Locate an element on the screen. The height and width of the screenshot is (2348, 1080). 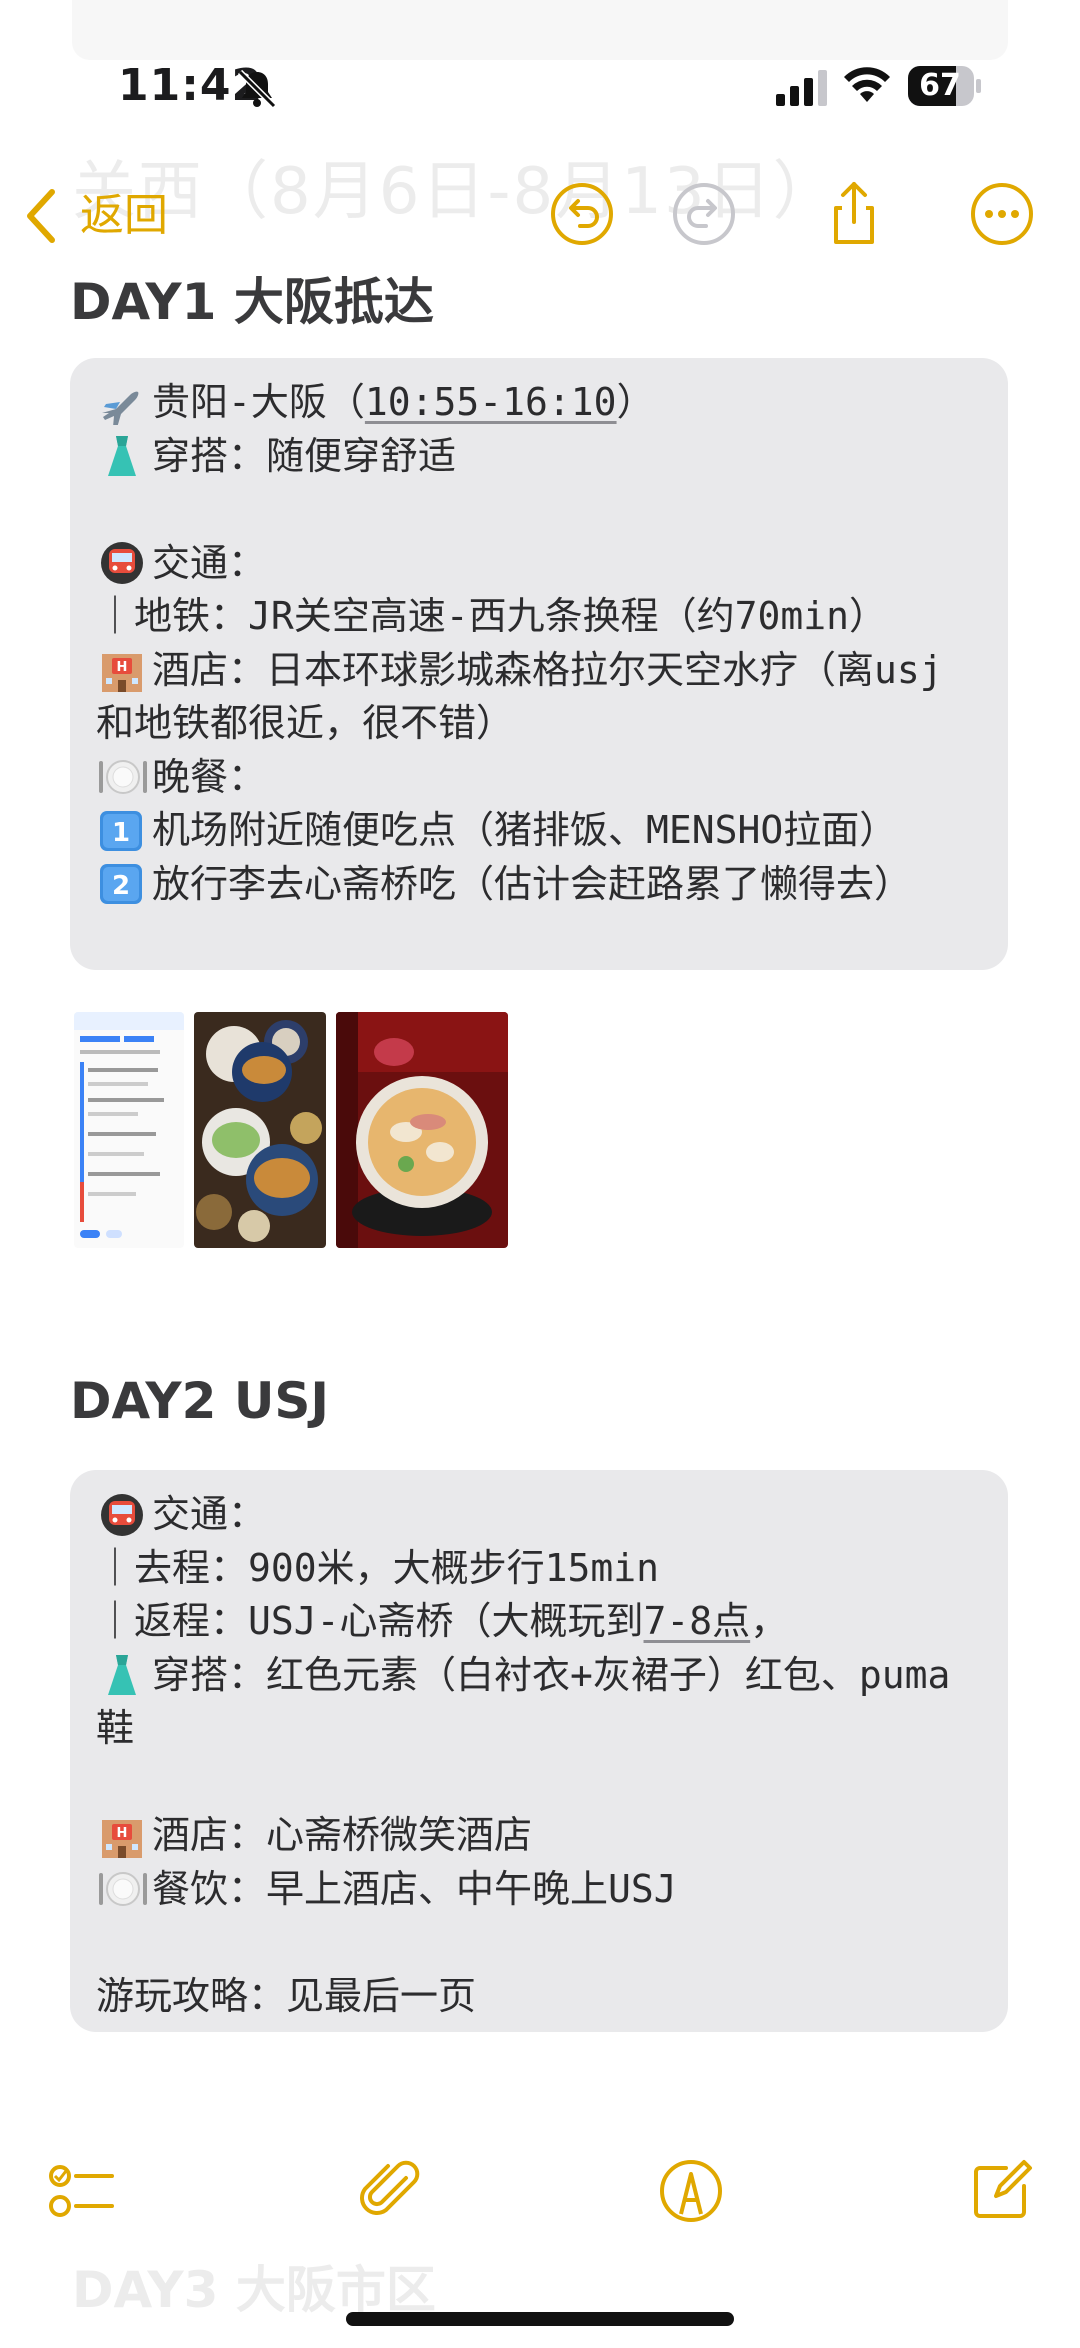
note-line-text-suffix: ， is located at coordinates (769, 1621).